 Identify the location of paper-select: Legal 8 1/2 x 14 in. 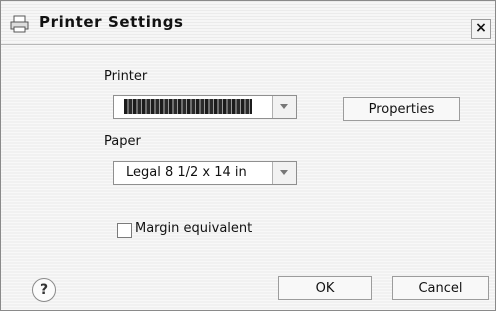
(205, 173).